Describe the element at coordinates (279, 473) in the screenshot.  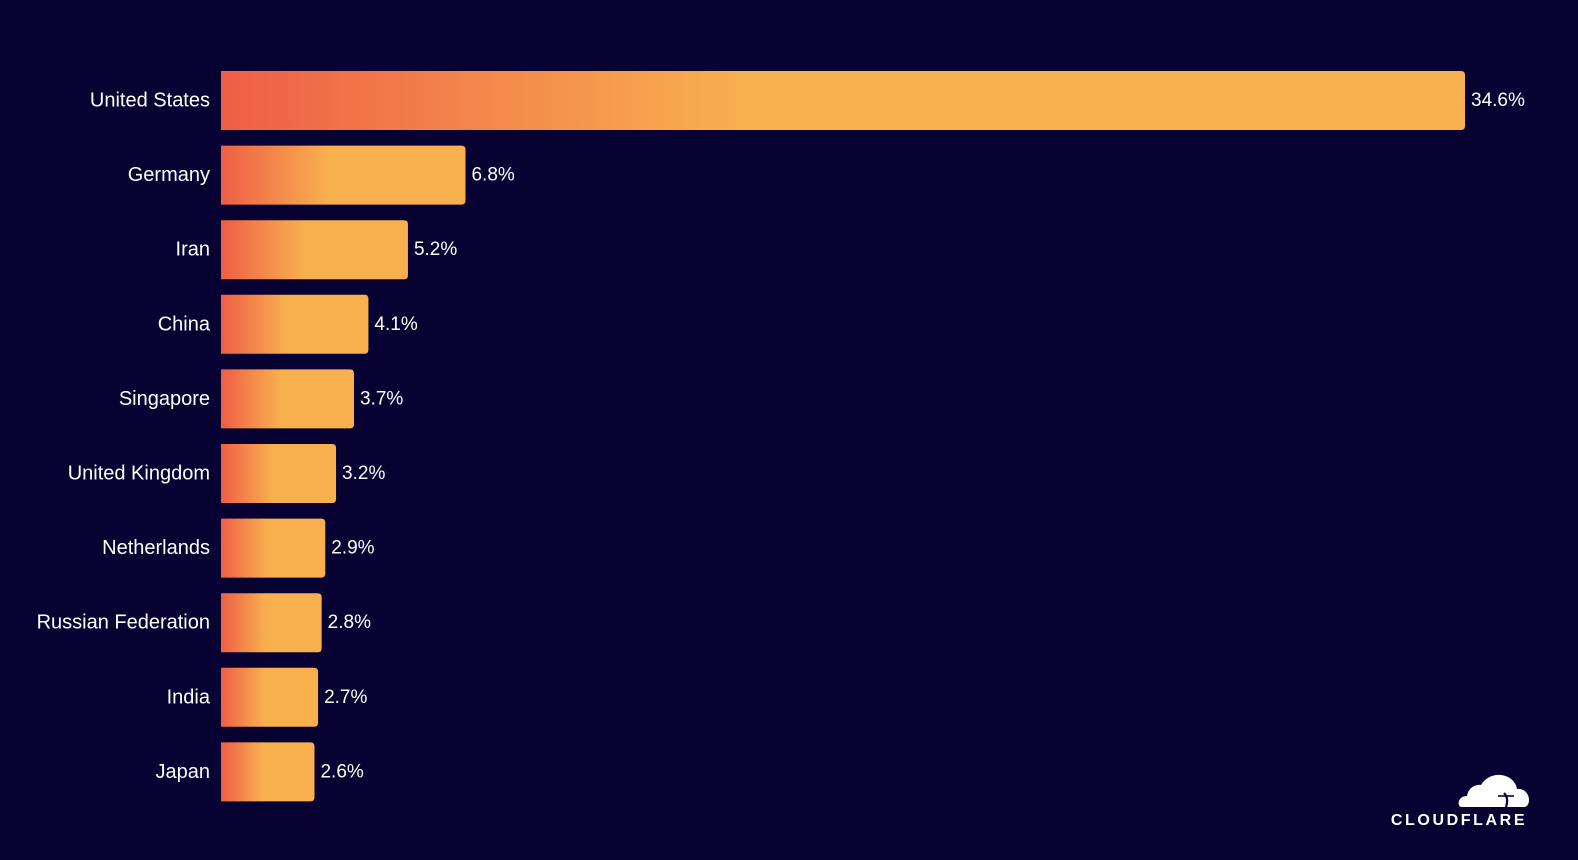
I see `bar-united-kingdom` at that location.